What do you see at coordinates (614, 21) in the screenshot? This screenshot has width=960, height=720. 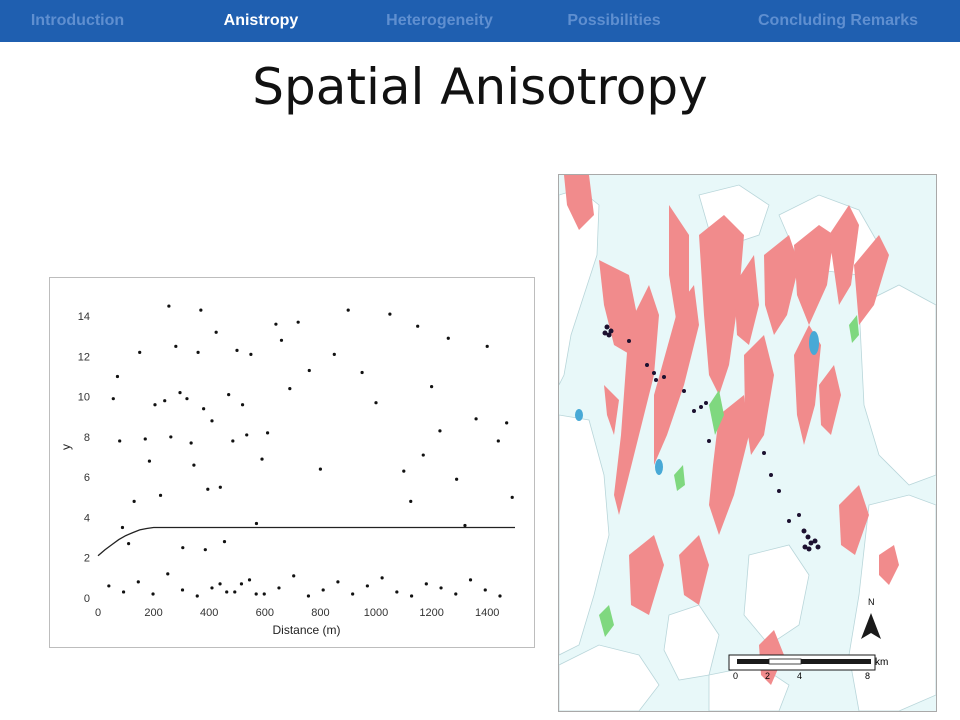 I see `nav-possibilities: Possibilities` at bounding box center [614, 21].